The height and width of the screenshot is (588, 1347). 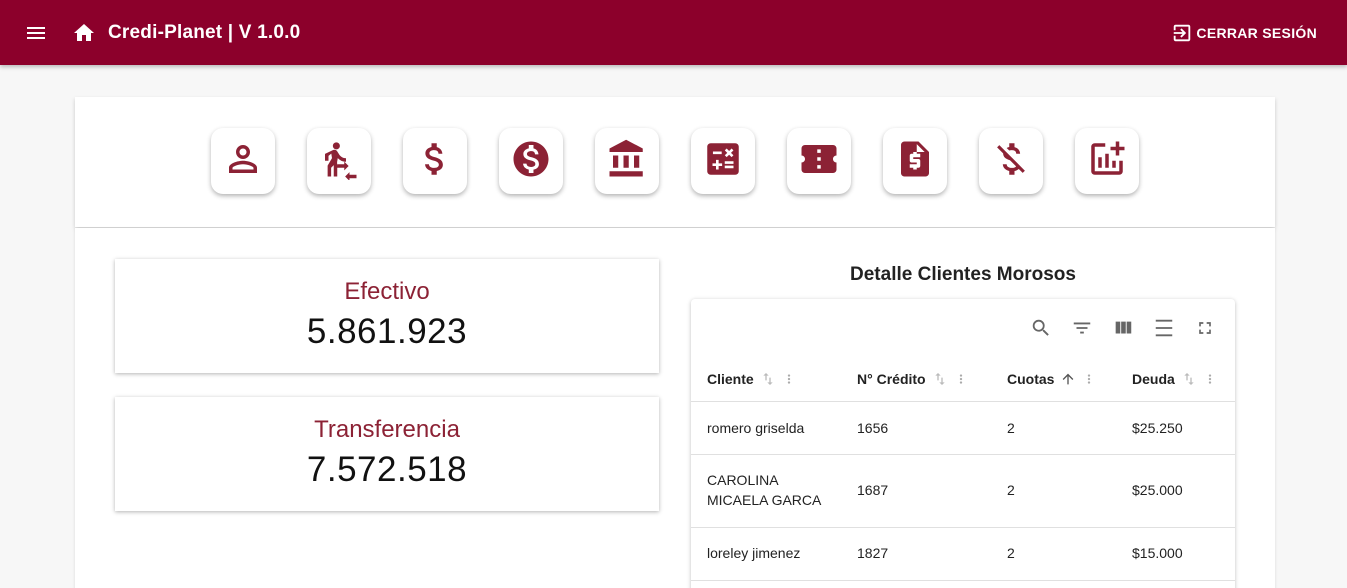 I want to click on column-header-credito: N° Crédito, so click(x=912, y=379).